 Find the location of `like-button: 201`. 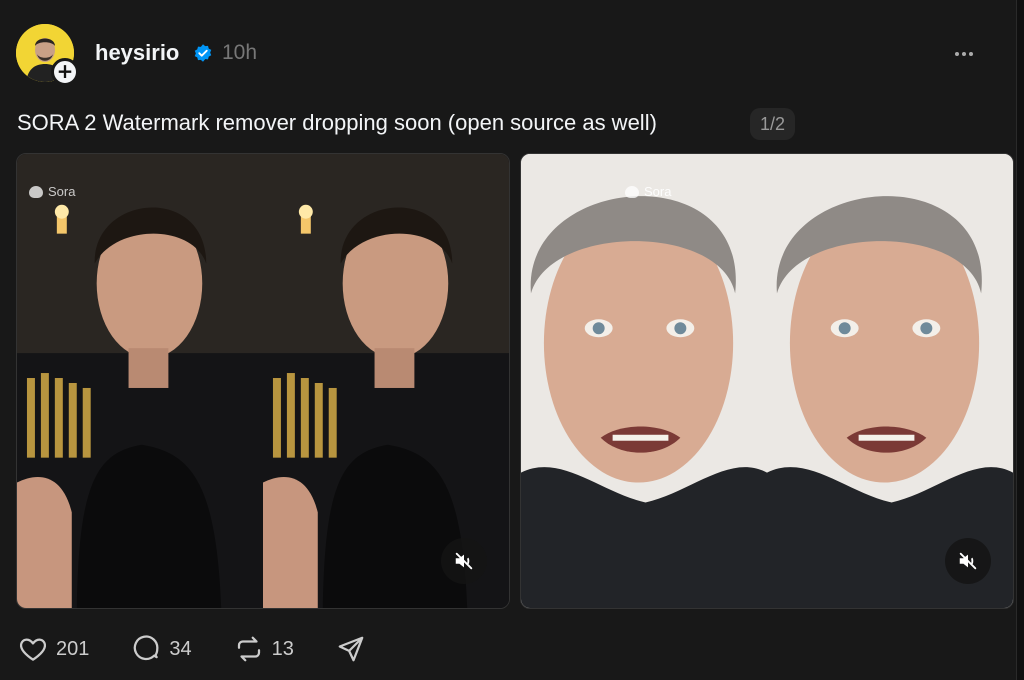

like-button: 201 is located at coordinates (53, 649).